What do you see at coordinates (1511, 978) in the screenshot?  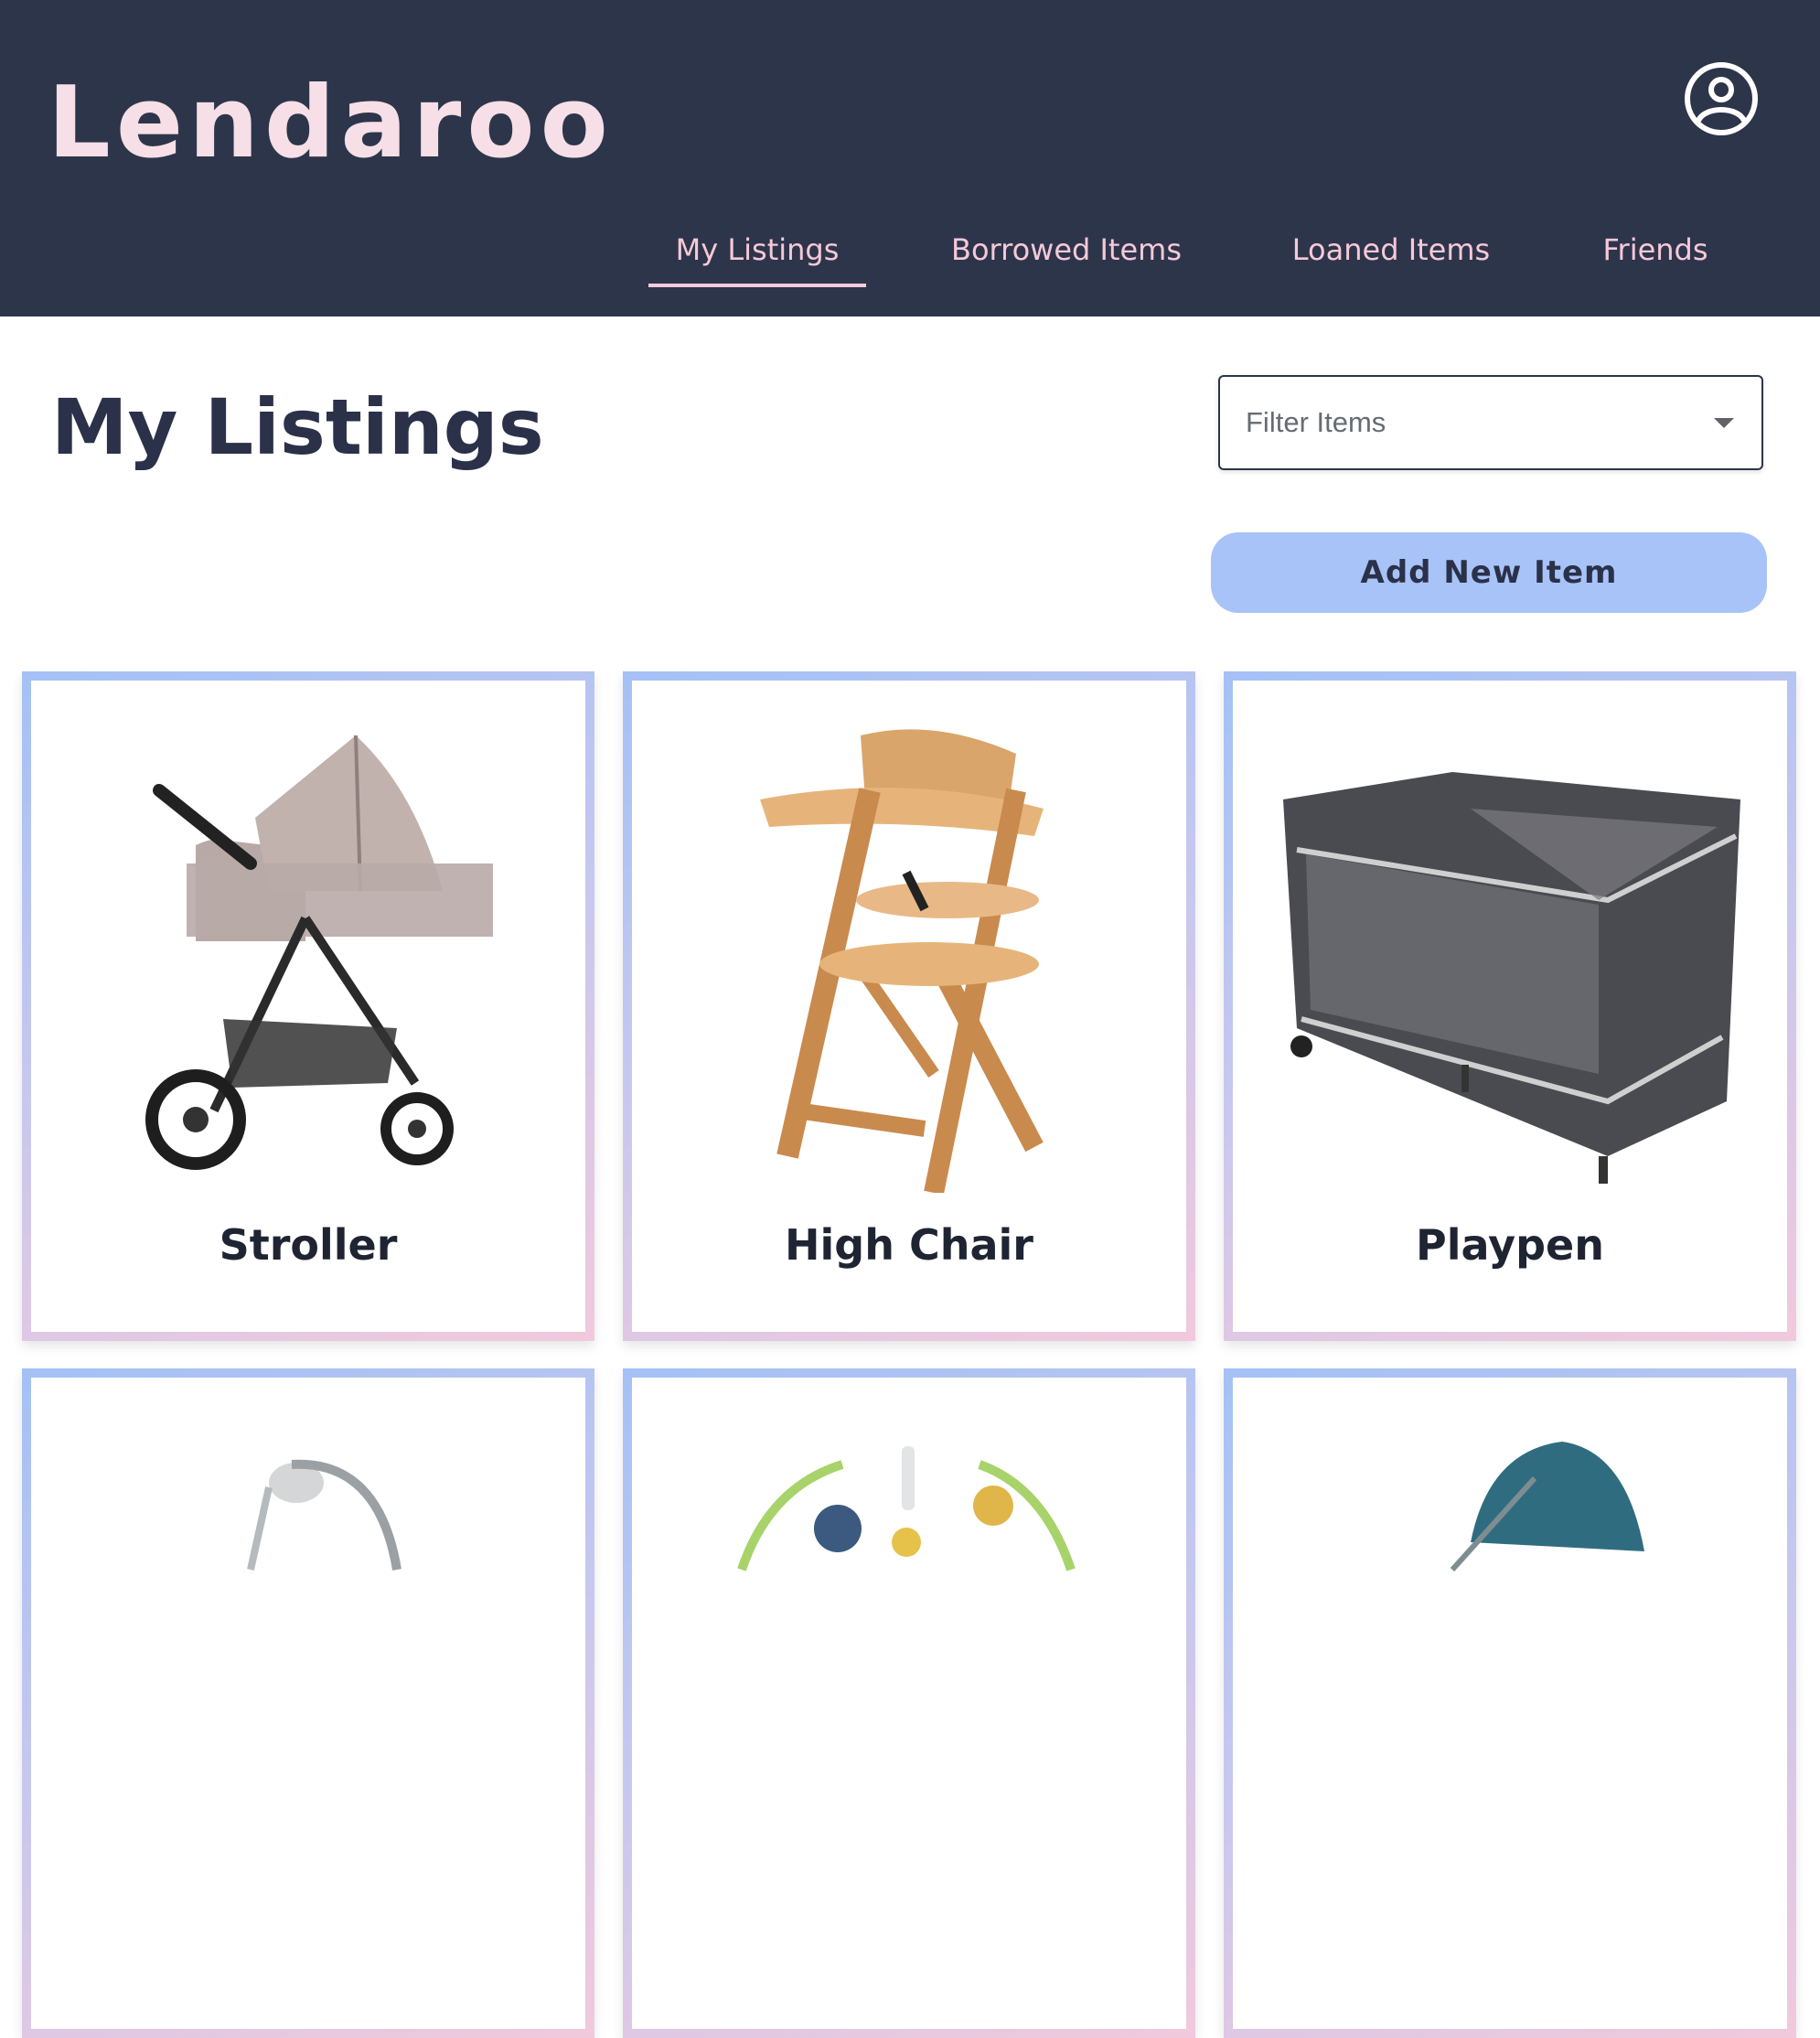 I see `playpen-image` at bounding box center [1511, 978].